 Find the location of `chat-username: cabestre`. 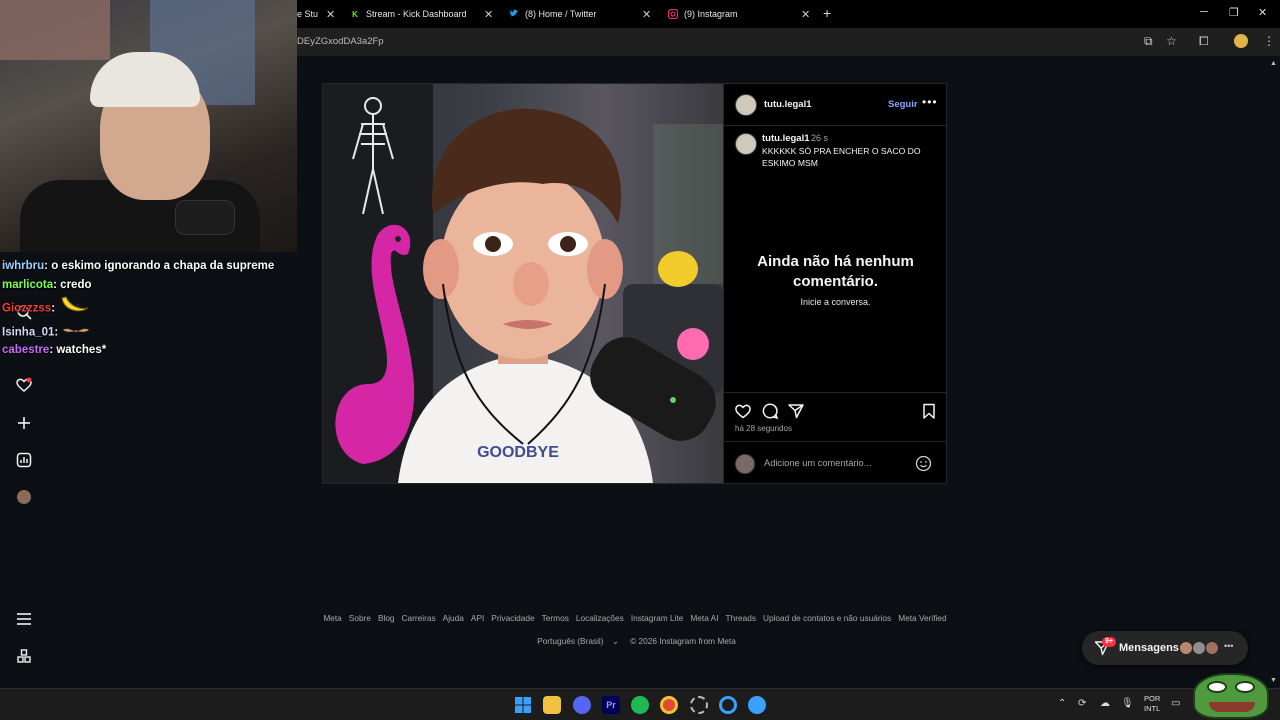

chat-username: cabestre is located at coordinates (25, 350).